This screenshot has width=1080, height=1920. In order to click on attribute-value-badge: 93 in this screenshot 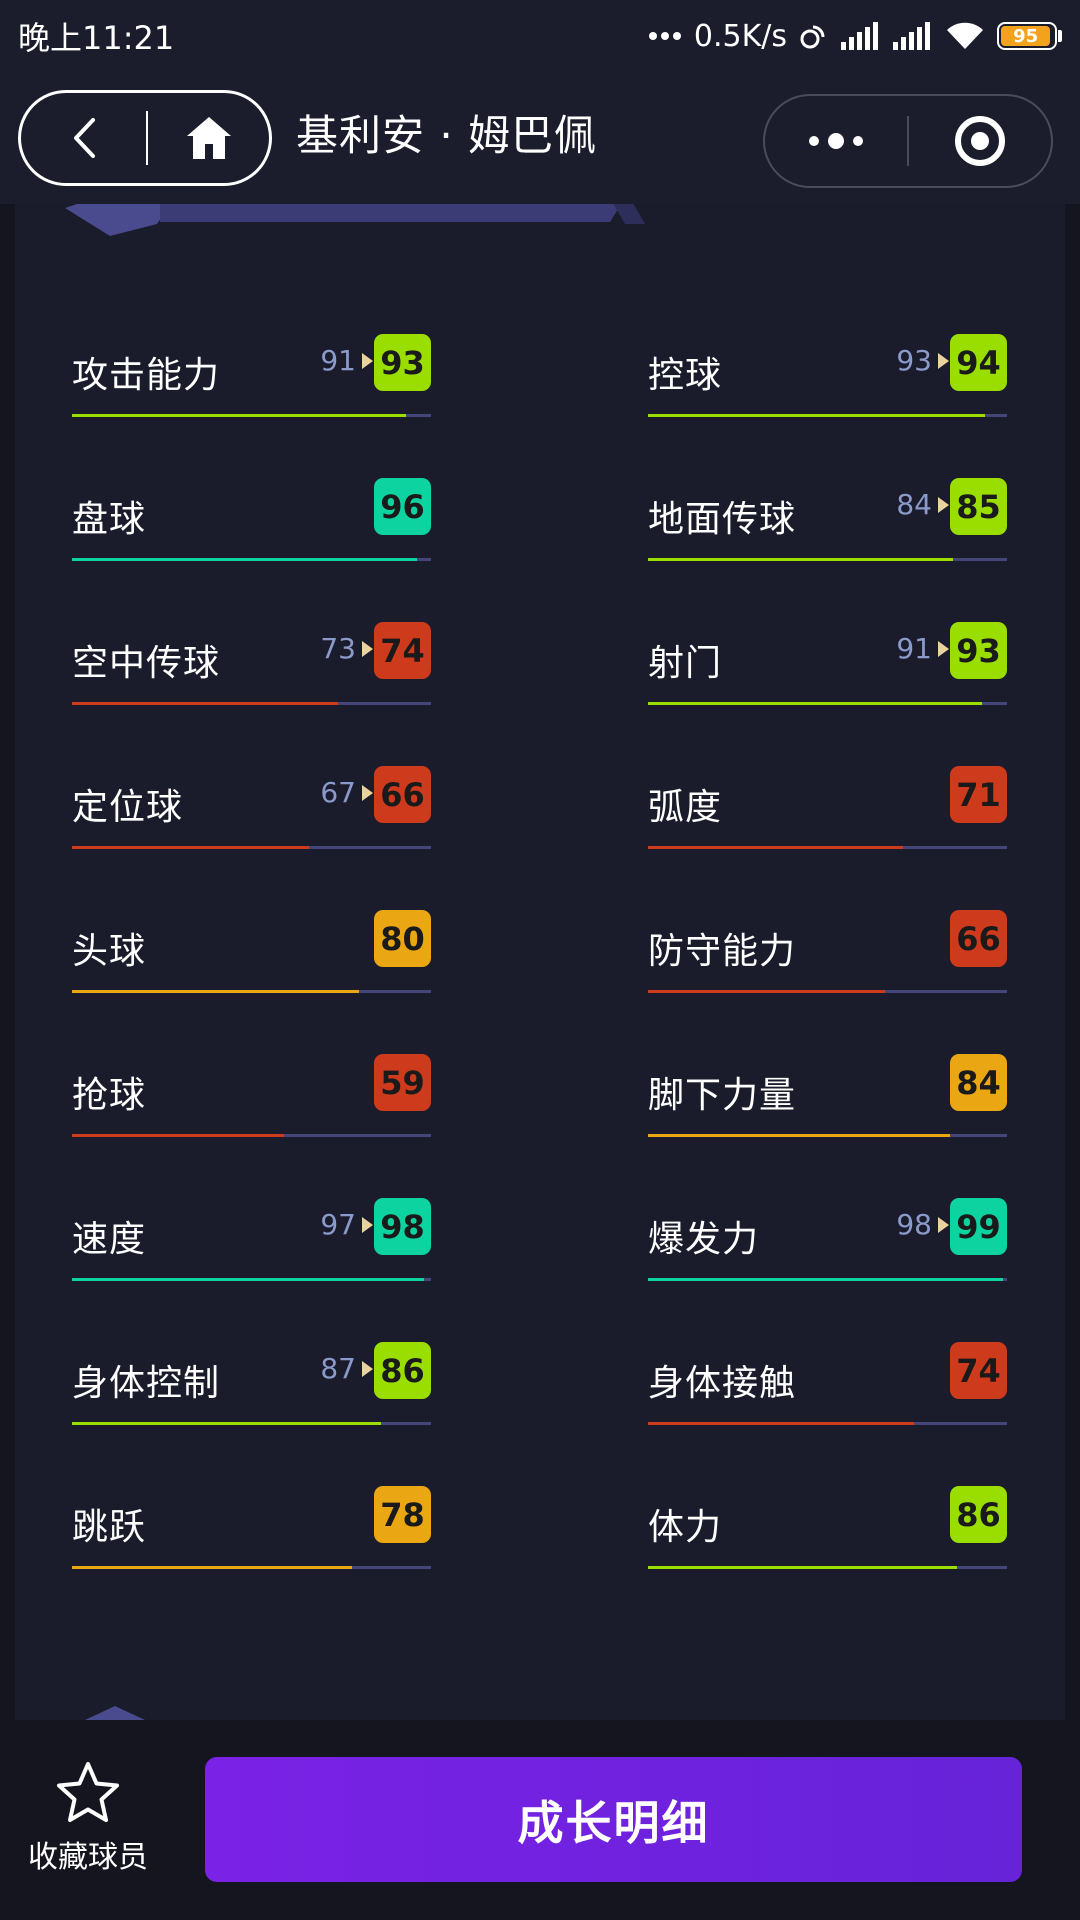, I will do `click(402, 362)`.